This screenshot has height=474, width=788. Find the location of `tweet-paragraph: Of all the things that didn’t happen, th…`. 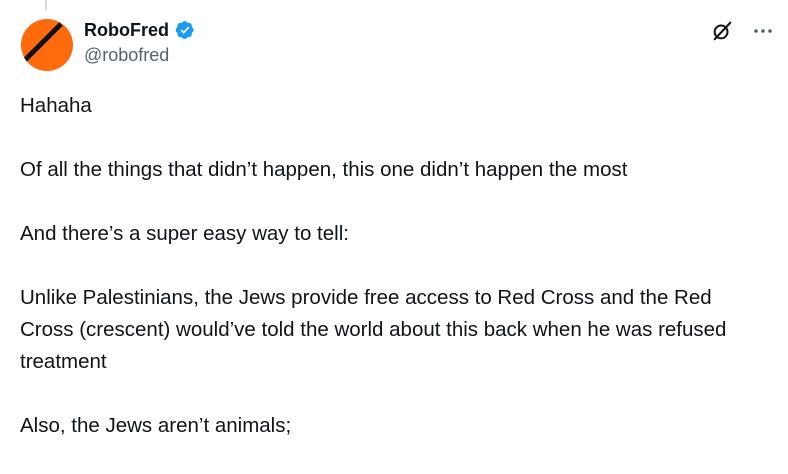

tweet-paragraph: Of all the things that didn’t happen, th… is located at coordinates (324, 169).